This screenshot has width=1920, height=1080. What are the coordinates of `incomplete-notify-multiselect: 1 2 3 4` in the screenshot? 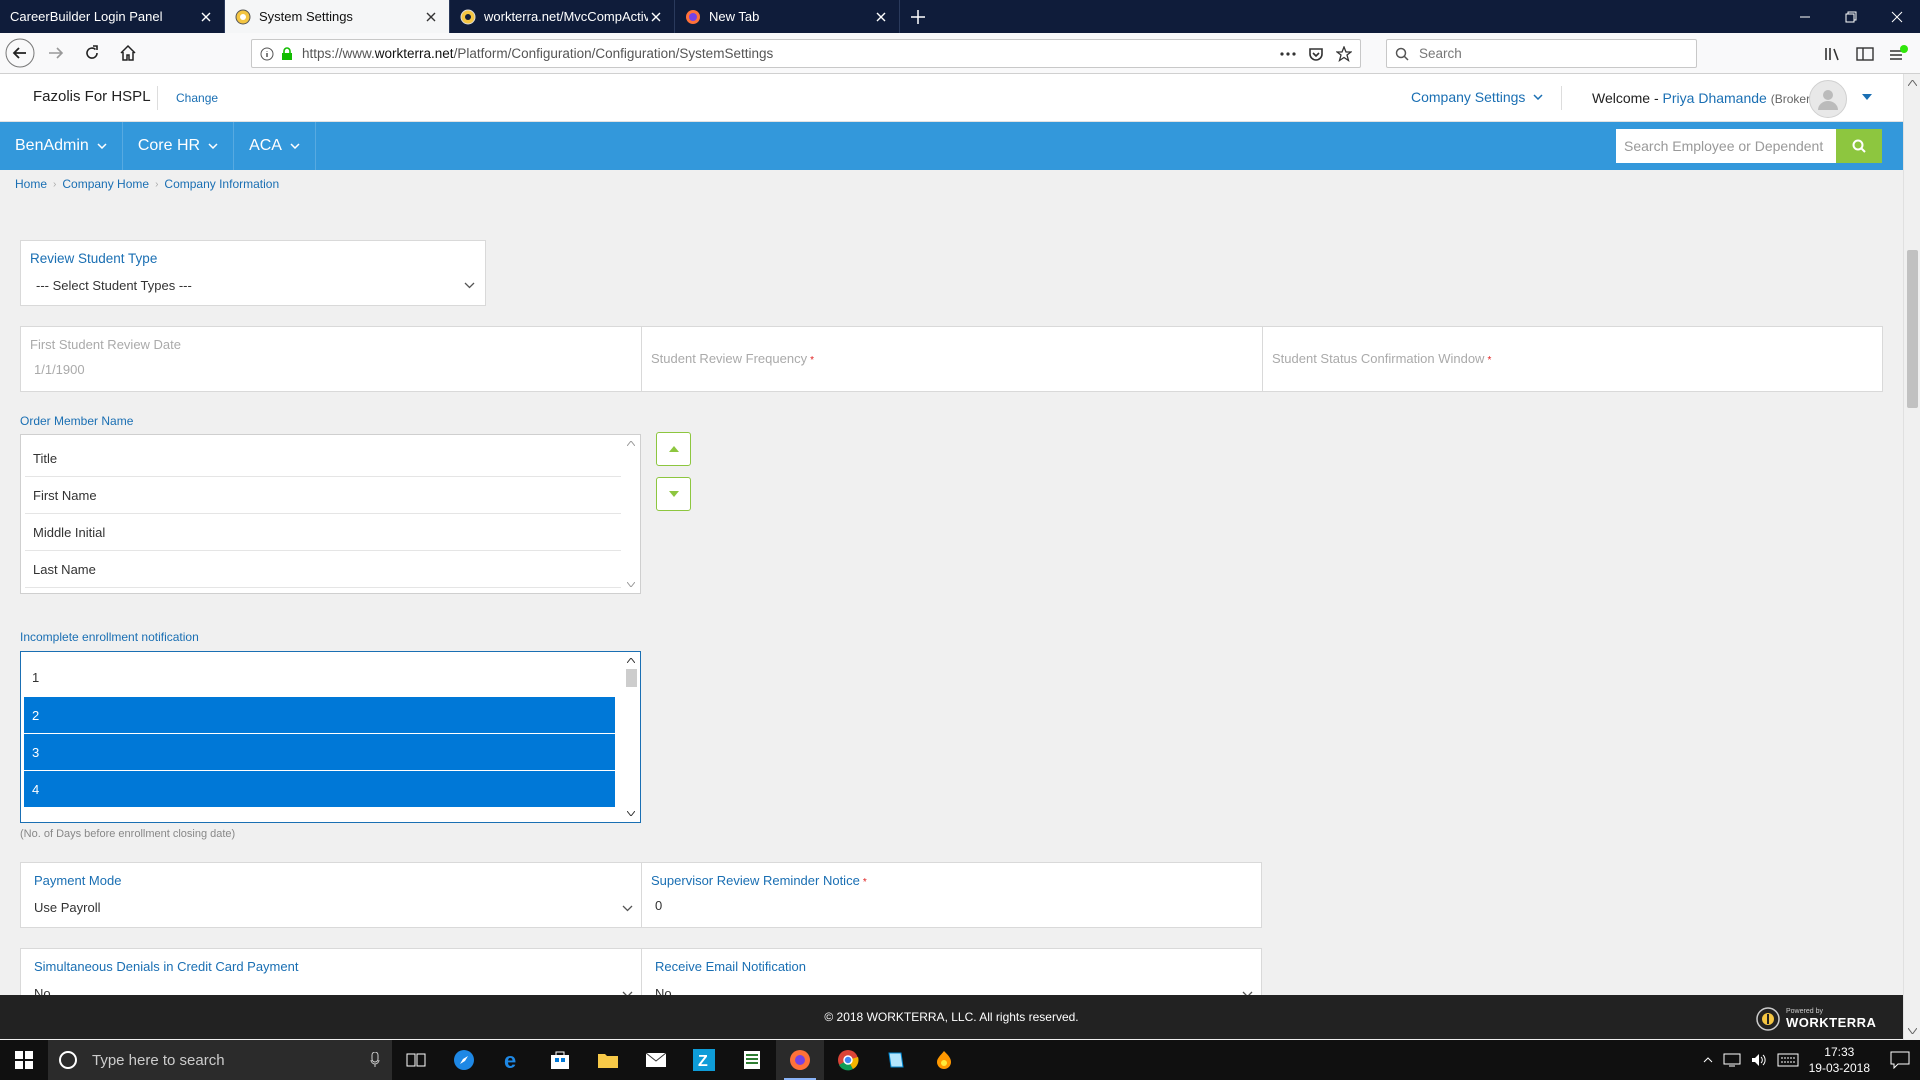 It's located at (330, 737).